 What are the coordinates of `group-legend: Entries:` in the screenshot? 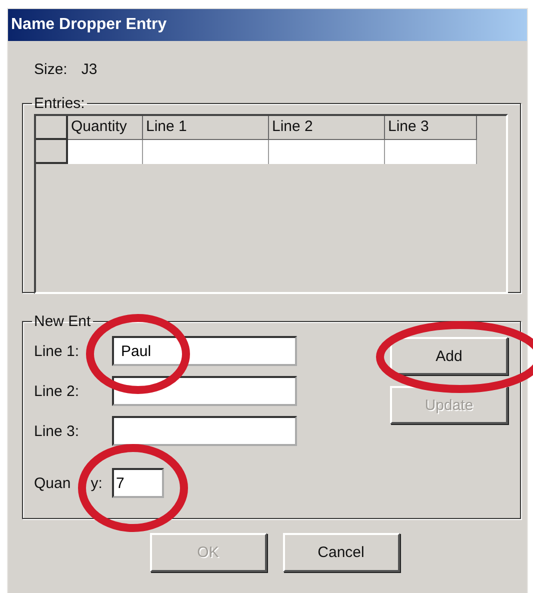 It's located at (59, 103).